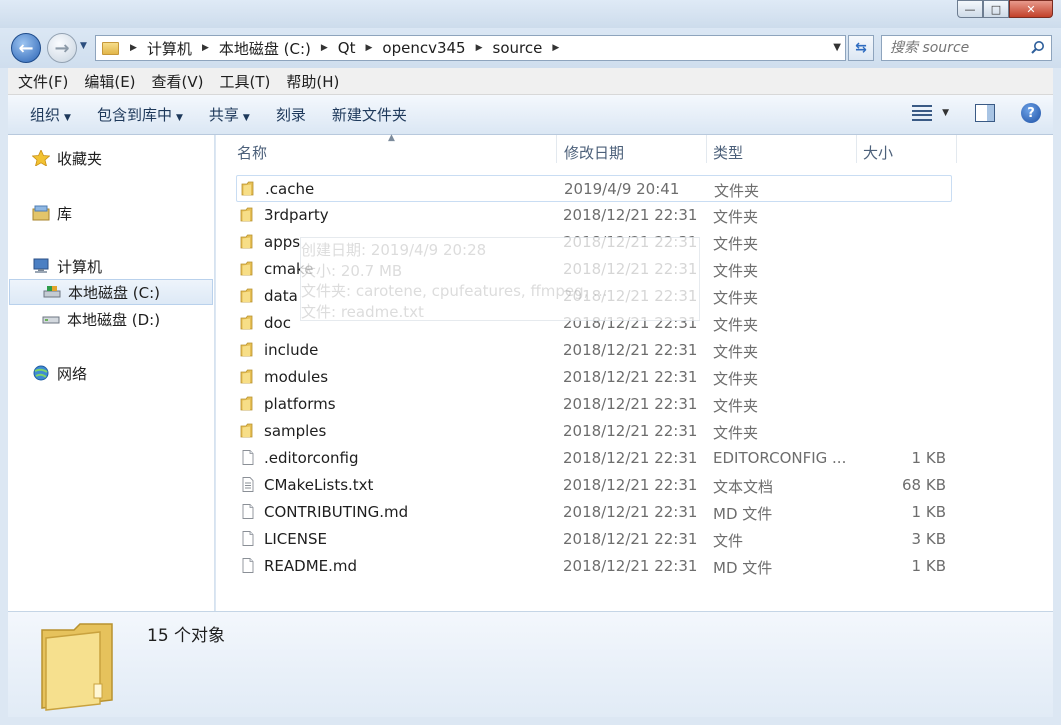 The image size is (1061, 725). Describe the element at coordinates (594, 152) in the screenshot. I see `column-header-date: 修改日期` at that location.